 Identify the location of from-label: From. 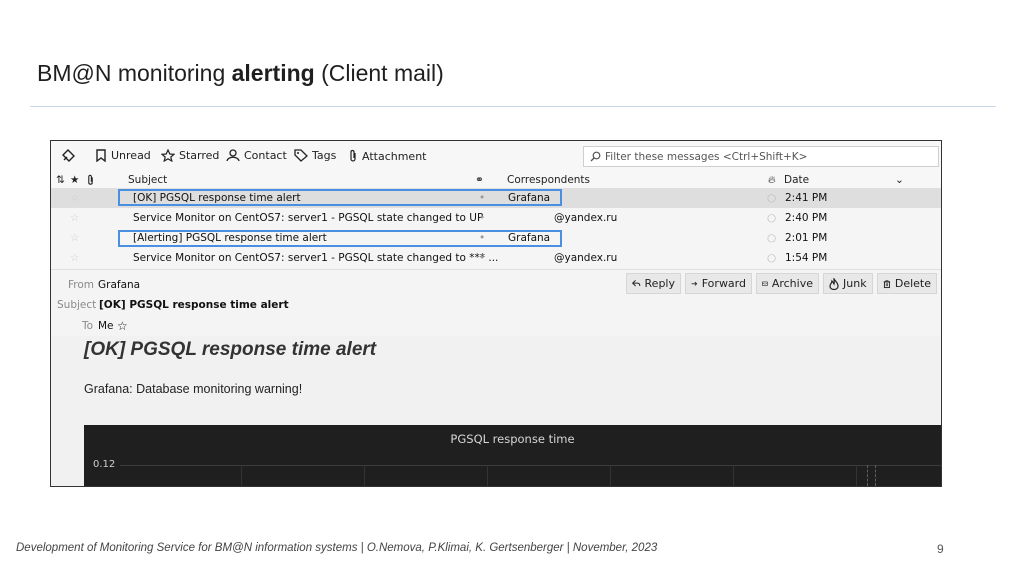
(81, 285).